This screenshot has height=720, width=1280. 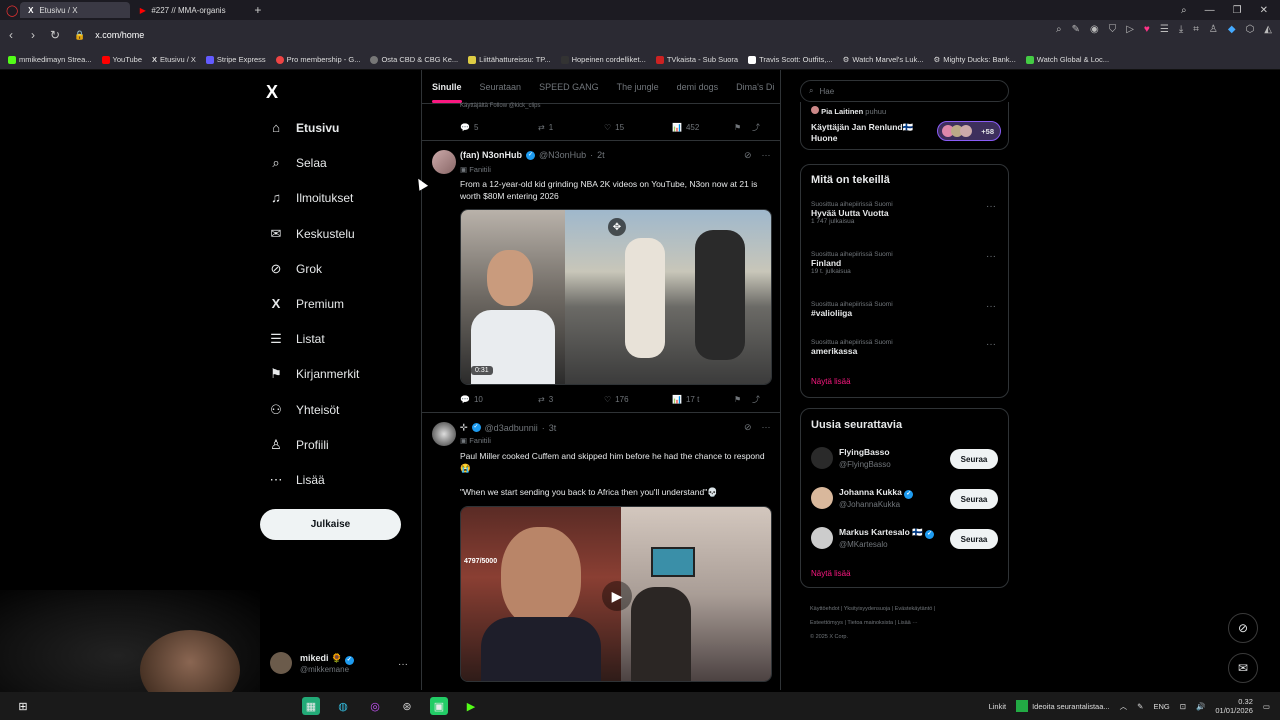 I want to click on account-switcher: mikedi 🌻 ✓ @mikkemane, so click(x=312, y=663).